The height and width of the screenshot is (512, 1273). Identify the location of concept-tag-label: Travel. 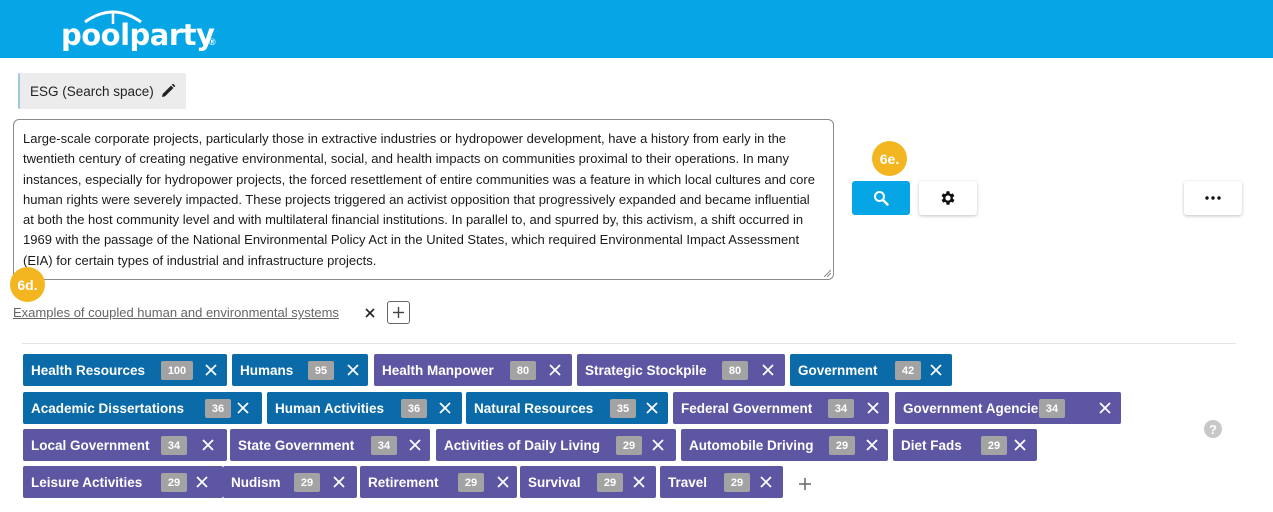
(688, 482).